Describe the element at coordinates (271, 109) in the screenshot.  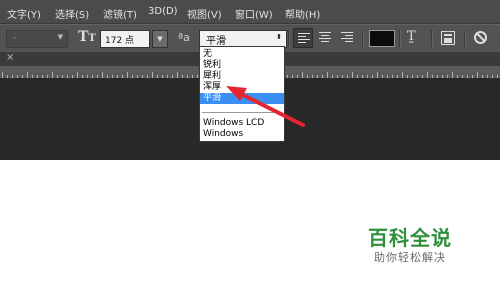
I see `arrow-shaft` at that location.